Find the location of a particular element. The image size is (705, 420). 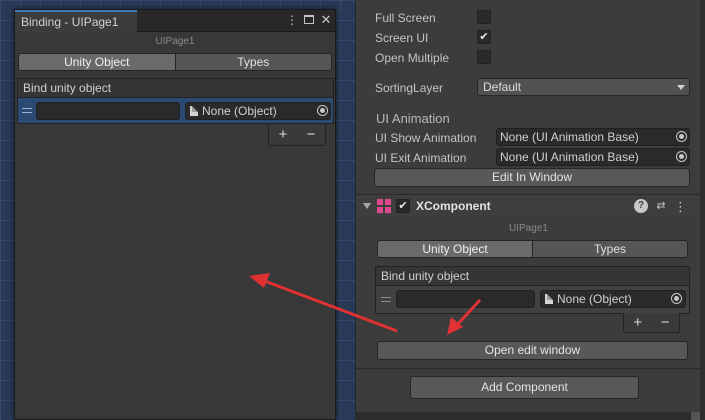

sorting-layer-dropdown: Default is located at coordinates (583, 87).